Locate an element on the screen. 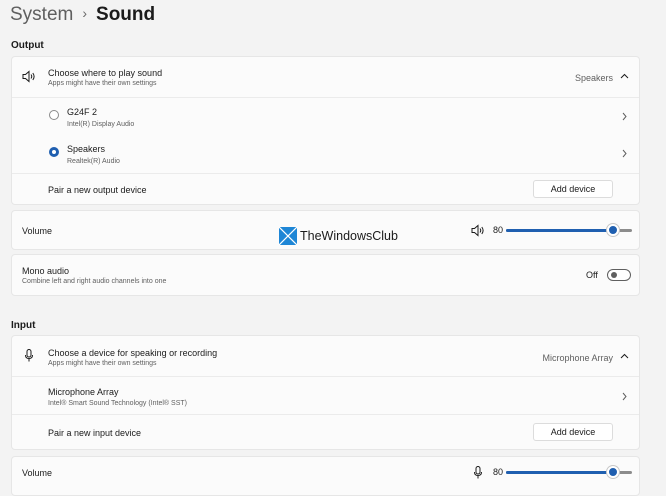 The image size is (666, 496). watermark: TheWindowsClub is located at coordinates (338, 236).